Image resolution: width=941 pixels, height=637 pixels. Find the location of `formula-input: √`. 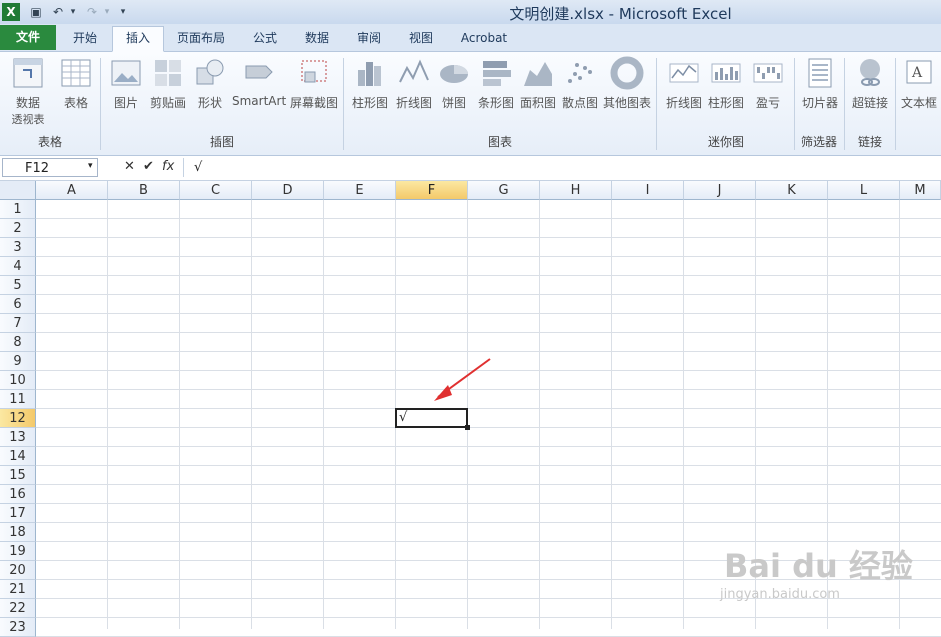

formula-input: √ is located at coordinates (562, 167).